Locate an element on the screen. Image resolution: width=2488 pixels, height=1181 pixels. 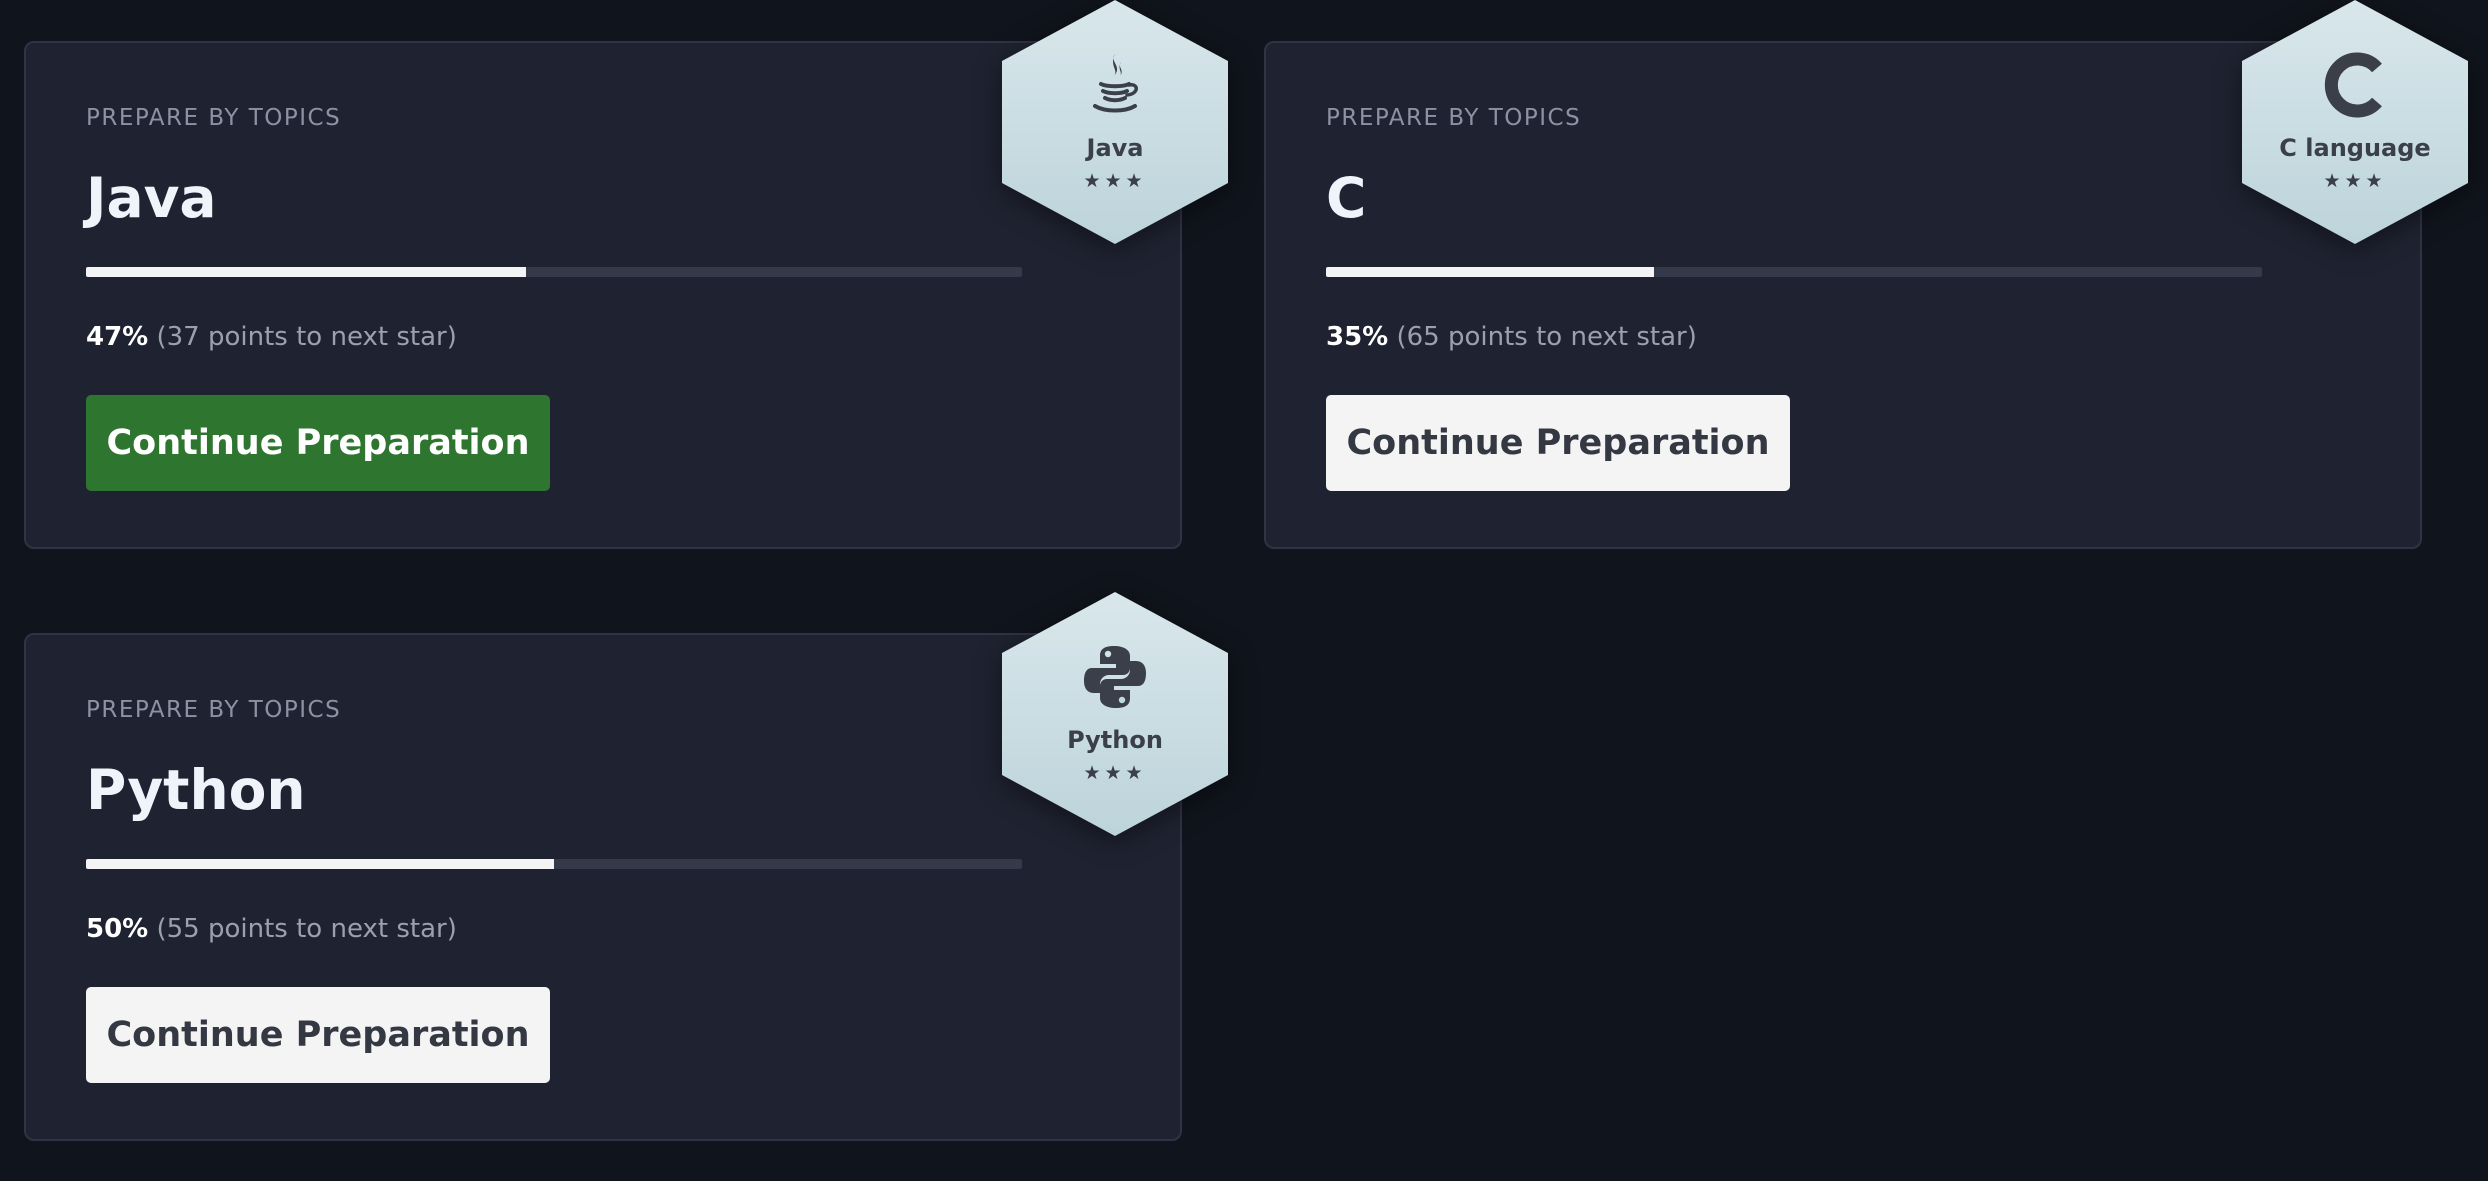
progress-stat: 35% (65 points to next star) is located at coordinates (1511, 337).